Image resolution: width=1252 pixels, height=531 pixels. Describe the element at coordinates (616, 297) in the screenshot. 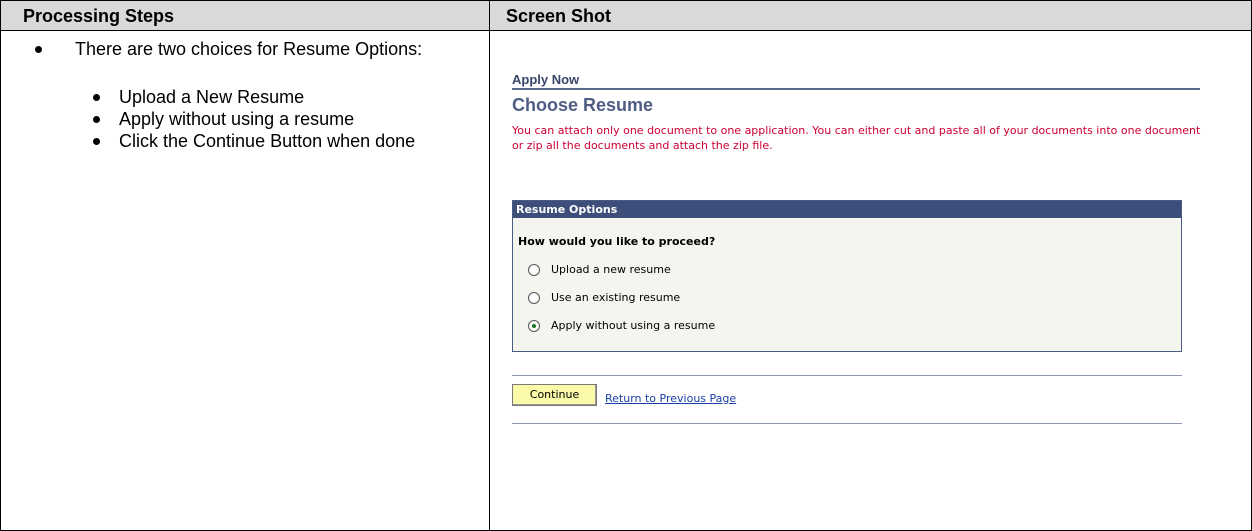

I see `radio-label: Use an existing resume` at that location.